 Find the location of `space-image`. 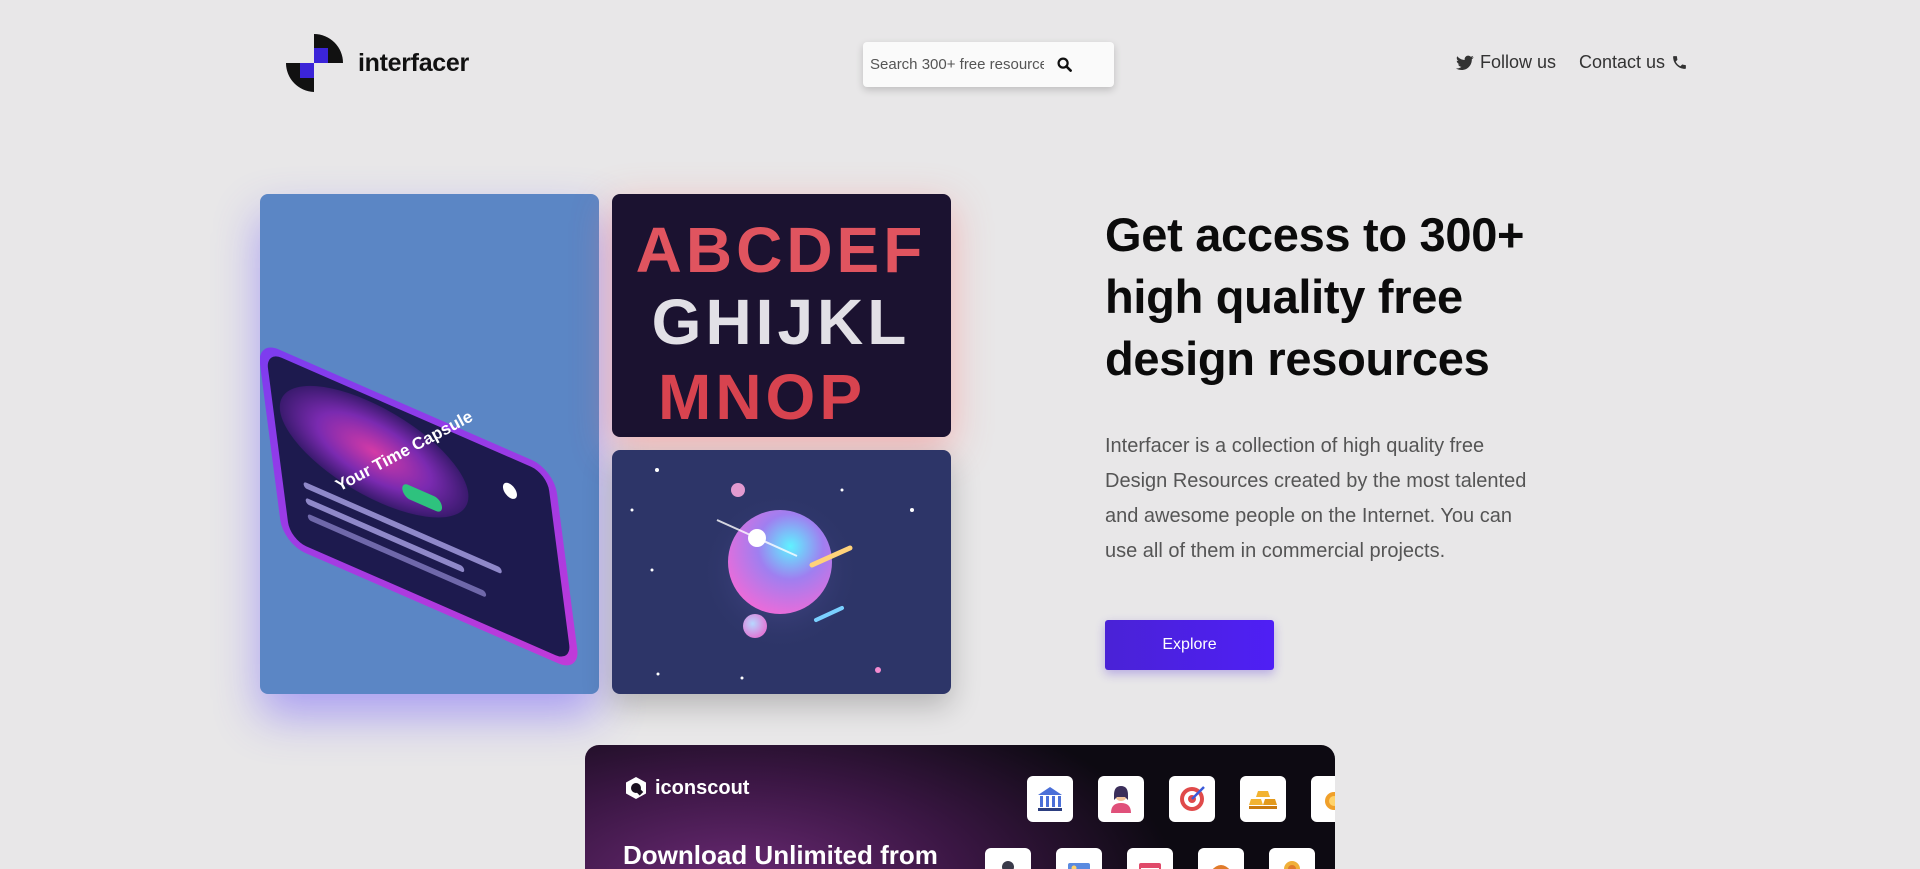

space-image is located at coordinates (772, 574).